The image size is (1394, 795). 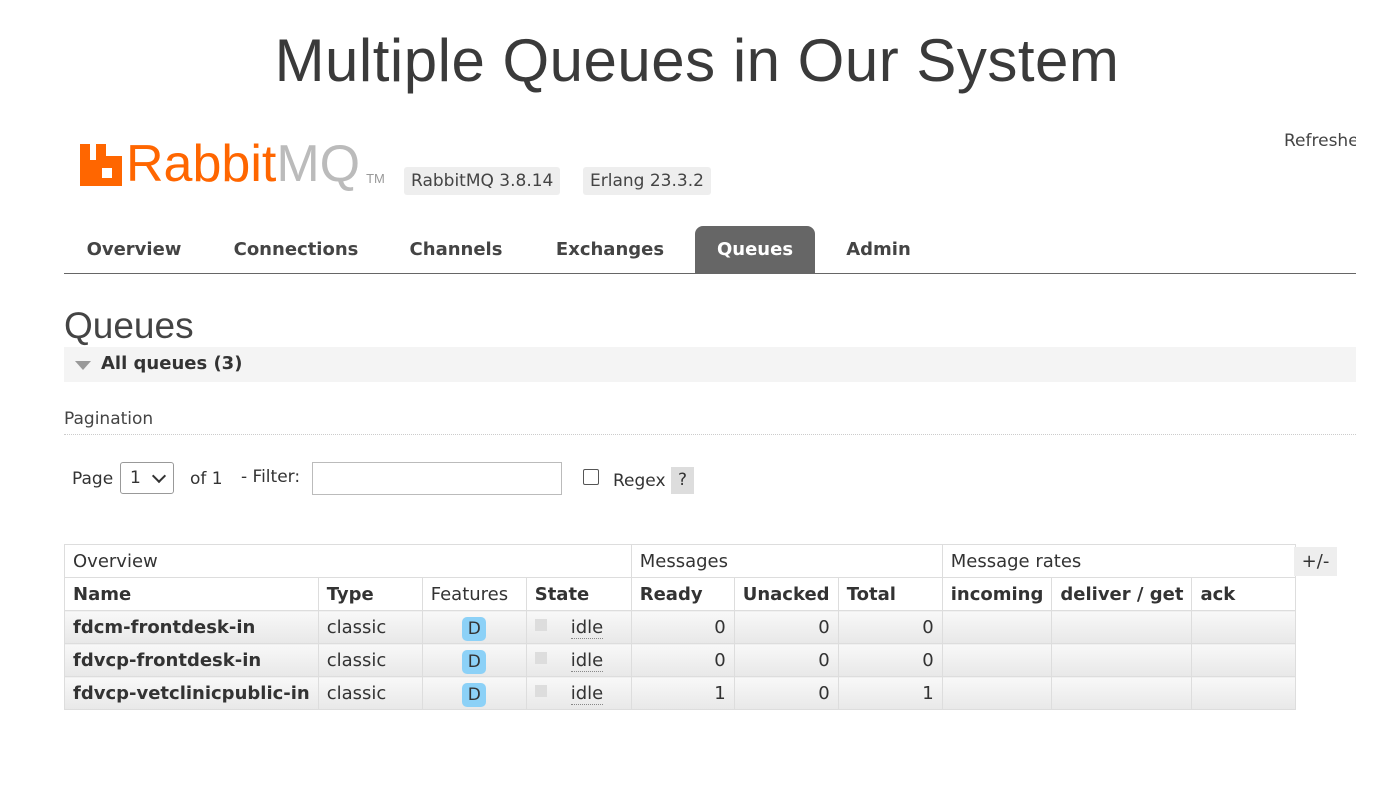 I want to click on table-row: fdvcp-frontdesk-in classic D idle 0 0 0, so click(x=680, y=660).